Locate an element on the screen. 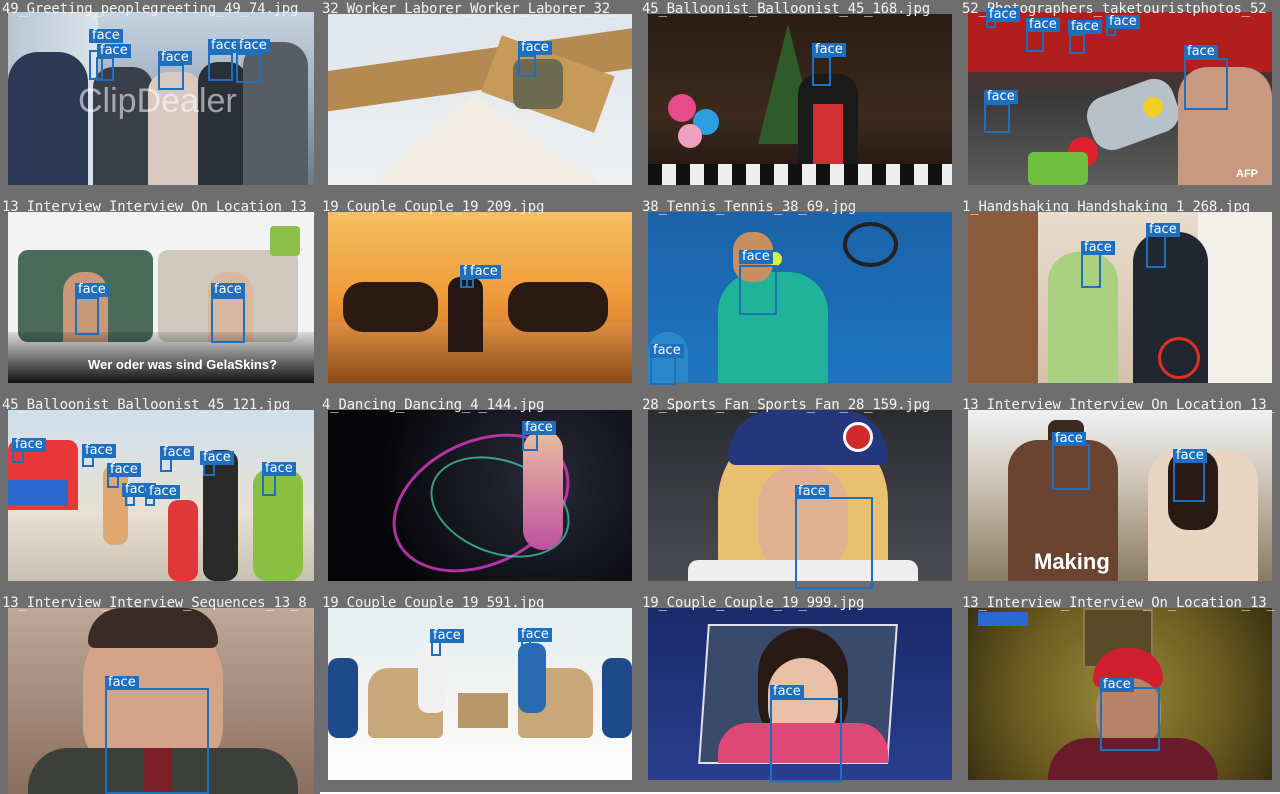 The height and width of the screenshot is (794, 1280). tile-couple-baby: 19_Couple_Couple_19_999.jpg face is located at coordinates (800, 693).